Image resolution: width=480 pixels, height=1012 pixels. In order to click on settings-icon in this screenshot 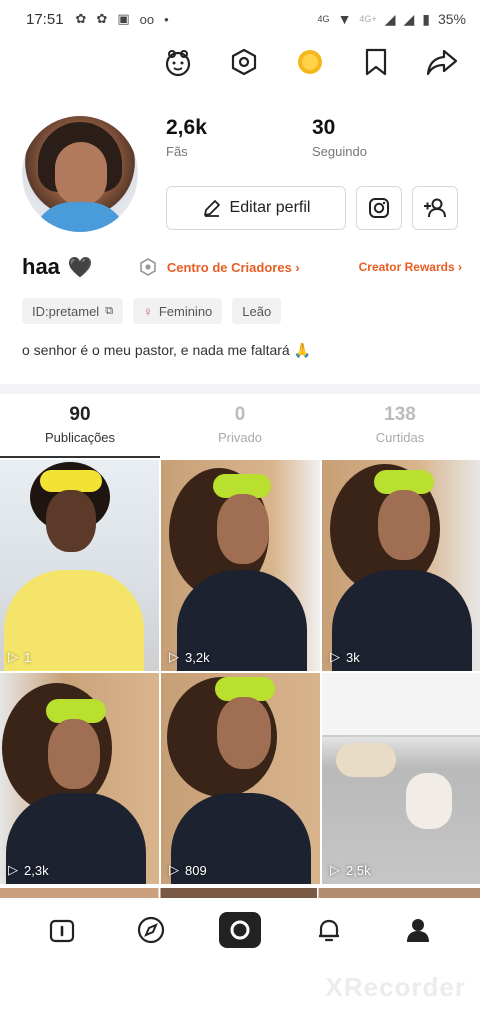, I will do `click(244, 62)`.